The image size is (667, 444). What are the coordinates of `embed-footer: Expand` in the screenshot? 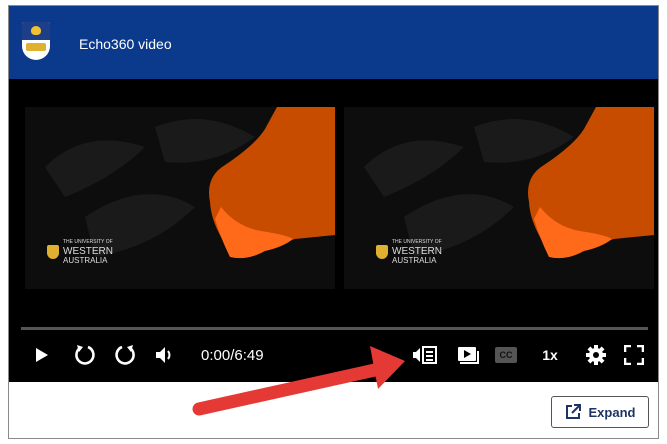 It's located at (333, 410).